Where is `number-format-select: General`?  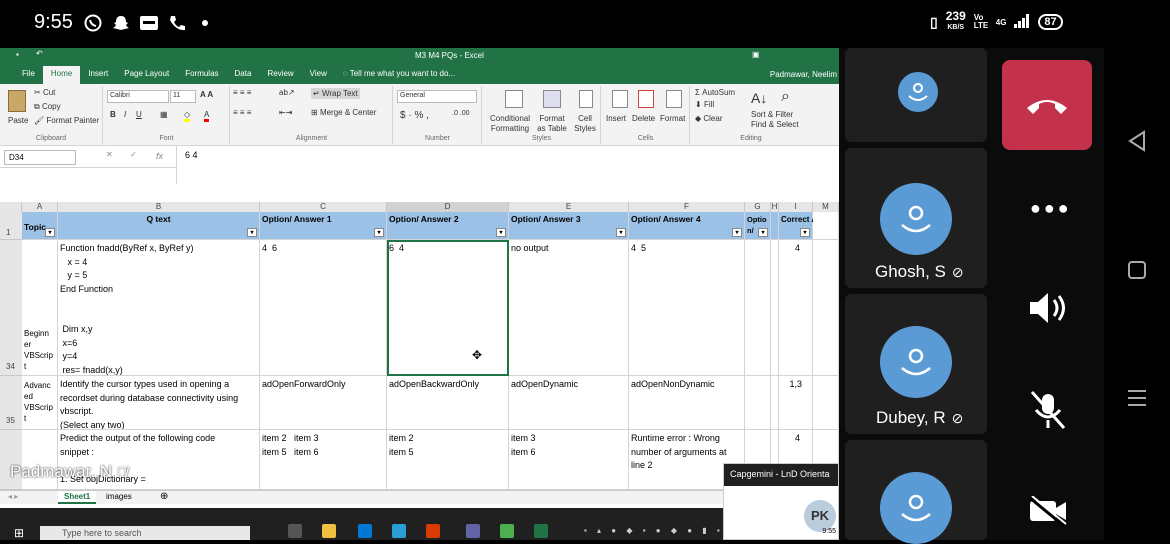 number-format-select: General is located at coordinates (437, 96).